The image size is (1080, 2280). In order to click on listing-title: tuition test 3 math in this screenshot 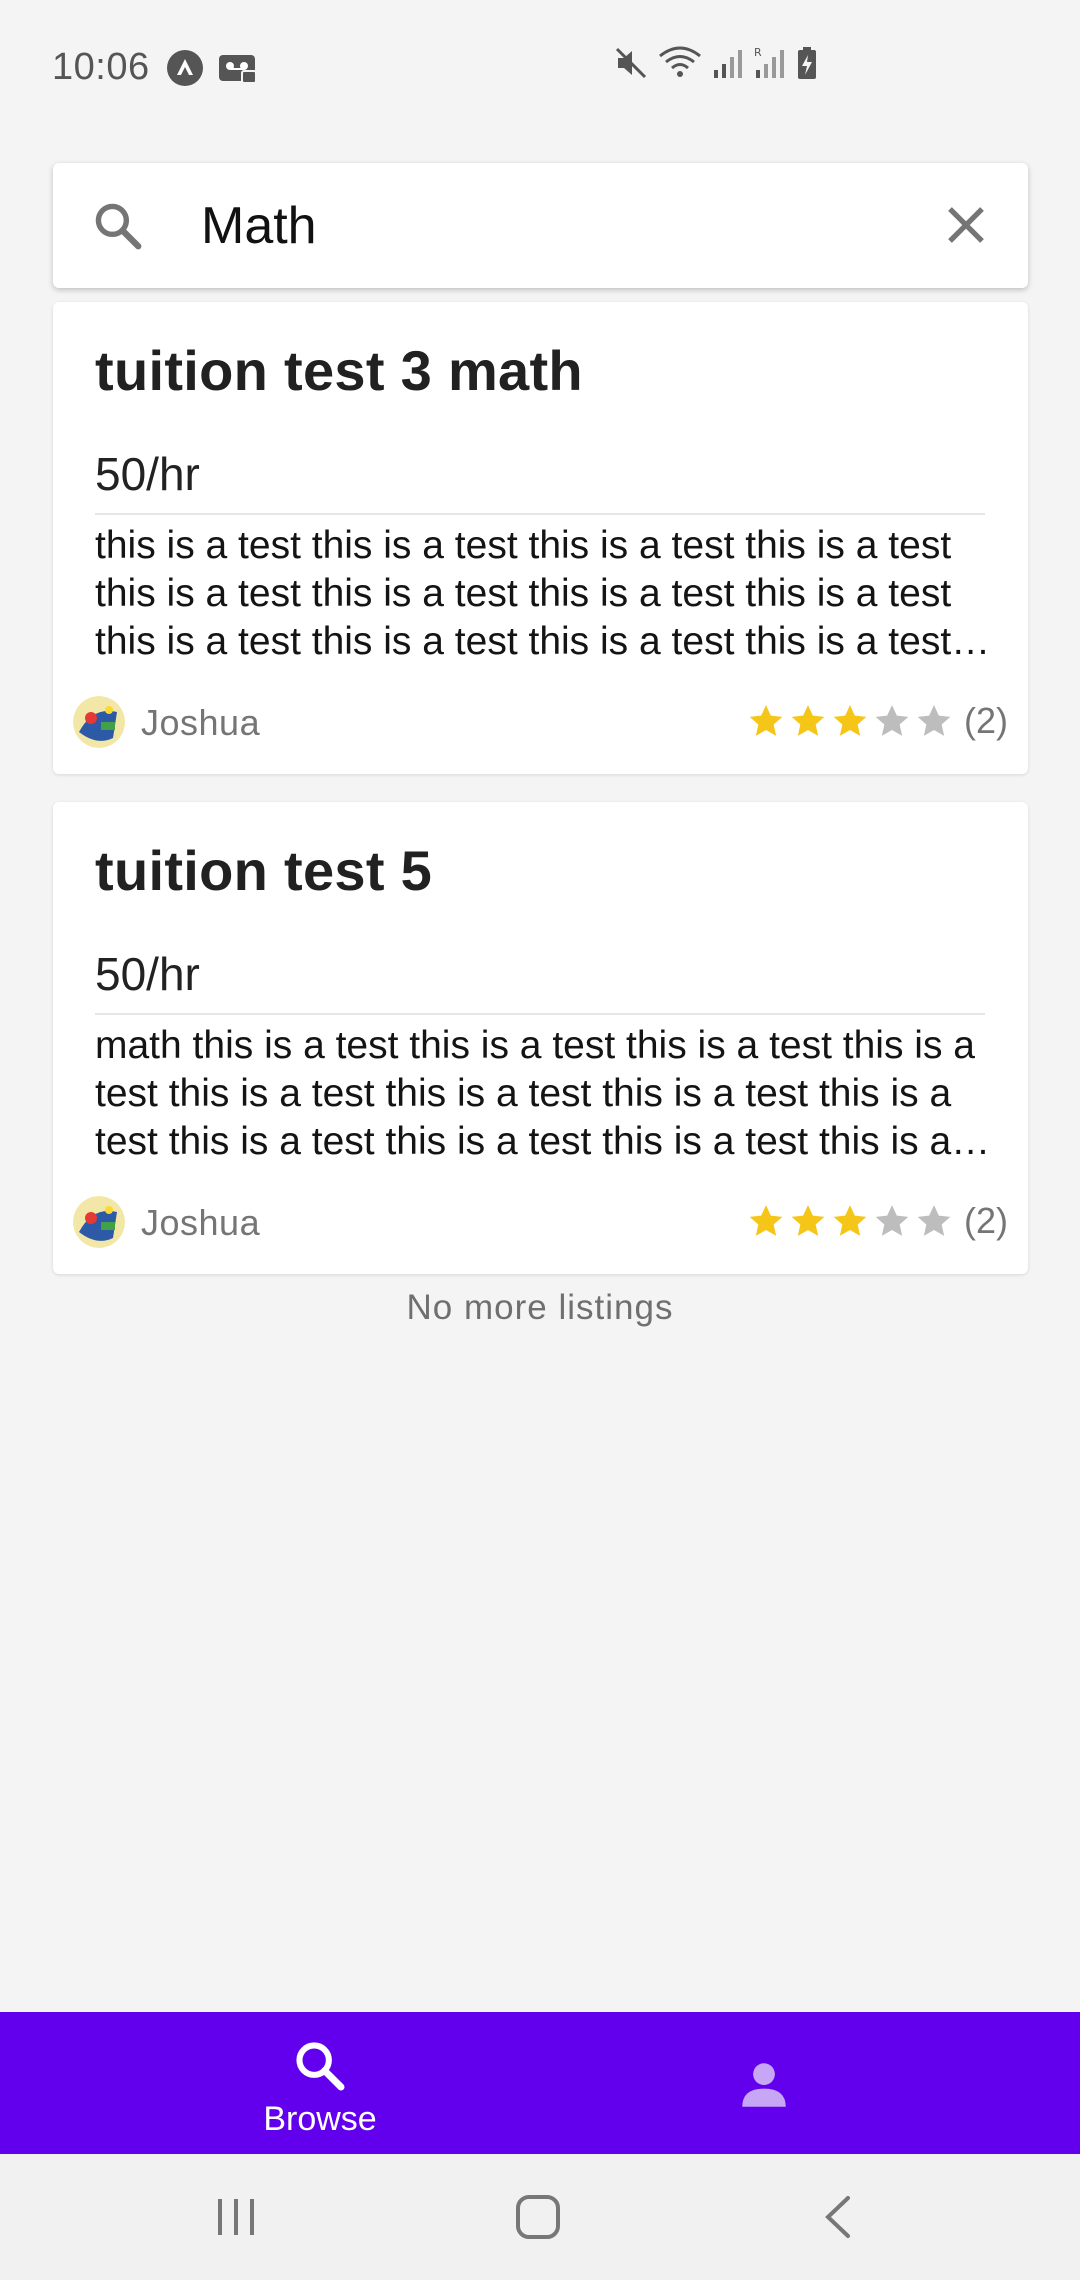, I will do `click(339, 370)`.